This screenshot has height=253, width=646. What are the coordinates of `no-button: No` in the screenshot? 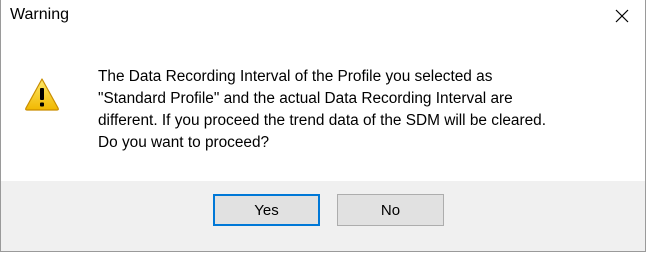 It's located at (390, 210).